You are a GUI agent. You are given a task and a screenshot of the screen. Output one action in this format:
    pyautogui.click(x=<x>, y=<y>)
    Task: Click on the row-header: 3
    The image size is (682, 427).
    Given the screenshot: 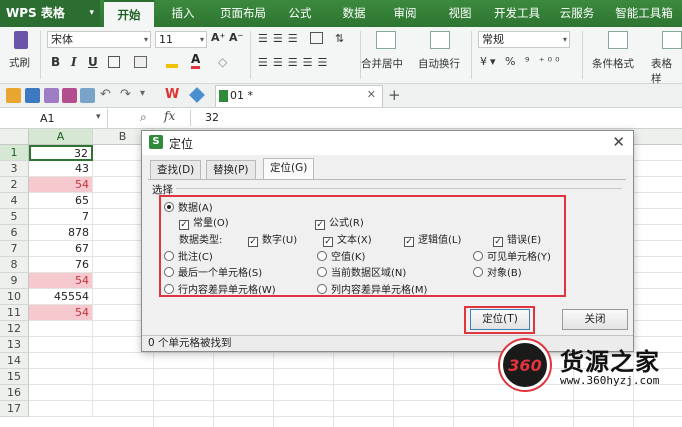 What is the action you would take?
    pyautogui.click(x=14, y=169)
    